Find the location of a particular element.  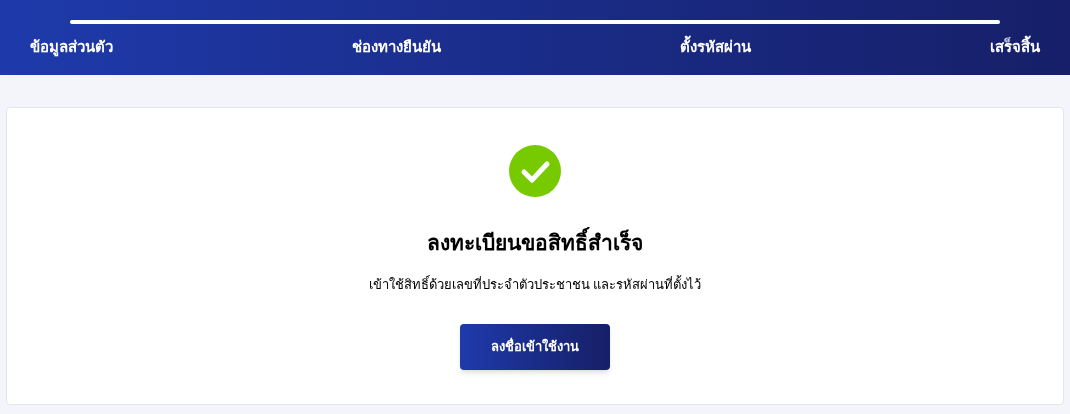

checkmark-icon is located at coordinates (535, 171).